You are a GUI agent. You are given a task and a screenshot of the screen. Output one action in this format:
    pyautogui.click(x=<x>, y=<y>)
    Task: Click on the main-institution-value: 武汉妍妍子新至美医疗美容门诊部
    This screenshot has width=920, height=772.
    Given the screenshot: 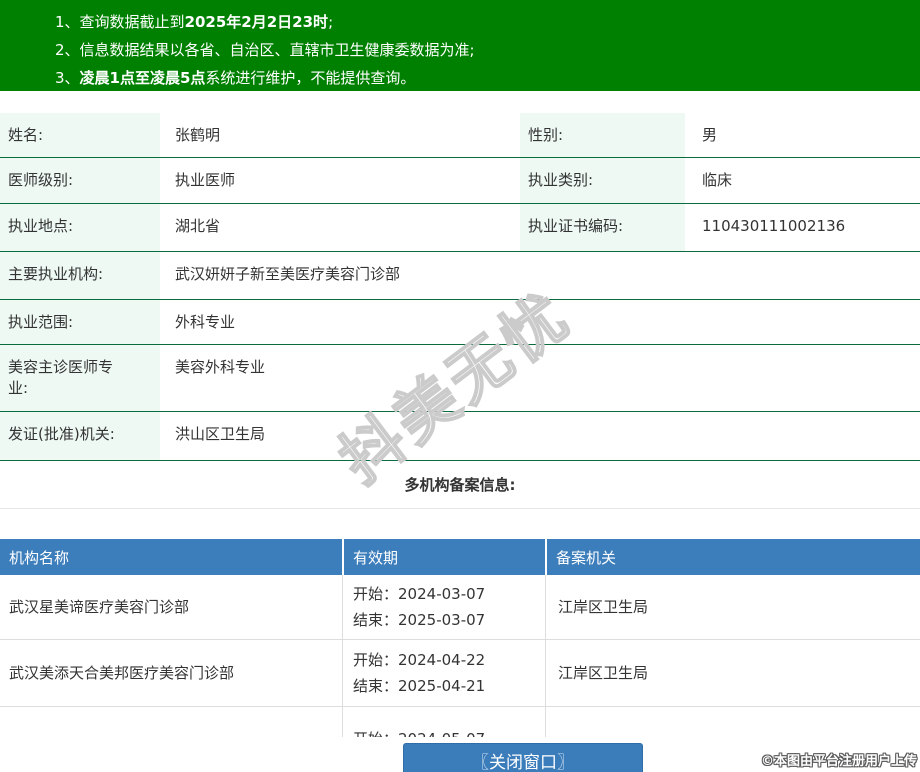 What is the action you would take?
    pyautogui.click(x=288, y=274)
    